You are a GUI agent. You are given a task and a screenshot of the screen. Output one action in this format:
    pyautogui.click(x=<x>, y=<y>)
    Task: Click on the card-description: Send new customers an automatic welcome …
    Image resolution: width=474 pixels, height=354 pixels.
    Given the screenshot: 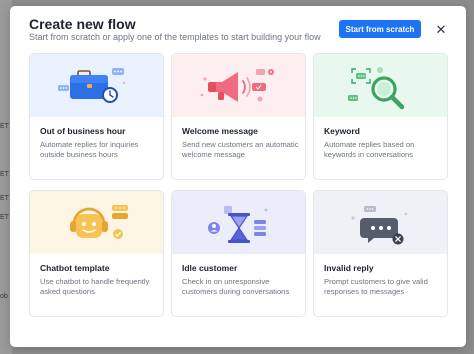 What is the action you would take?
    pyautogui.click(x=240, y=149)
    